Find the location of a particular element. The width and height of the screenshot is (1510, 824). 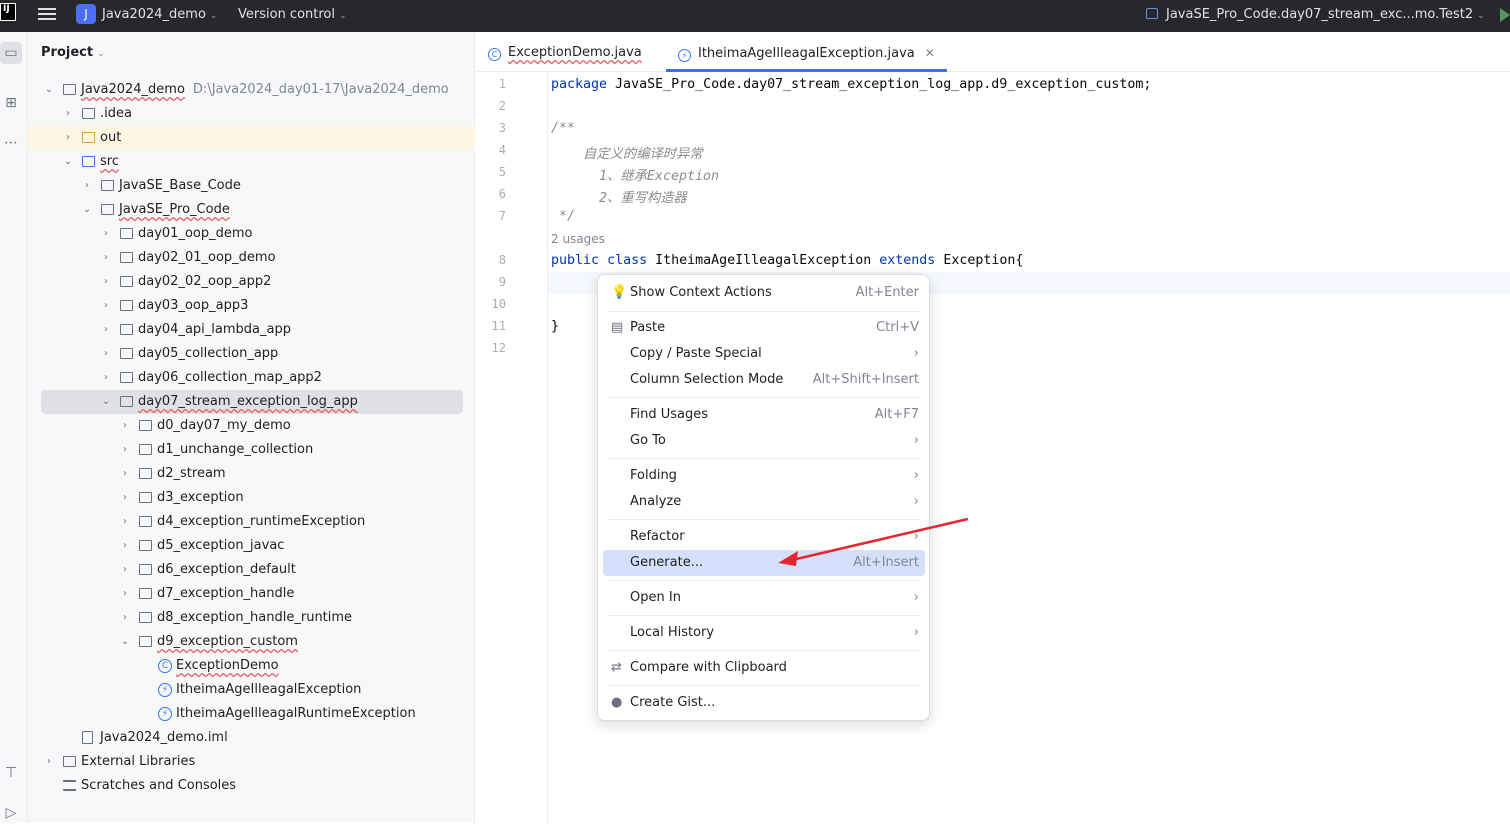

close-icon: ✕ is located at coordinates (930, 53).